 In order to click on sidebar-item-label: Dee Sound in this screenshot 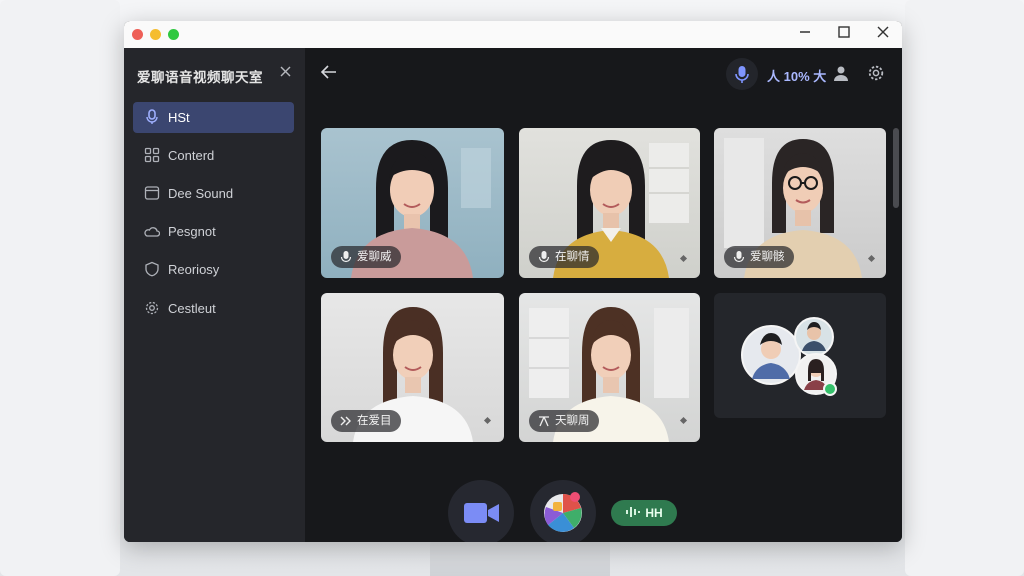, I will do `click(201, 193)`.